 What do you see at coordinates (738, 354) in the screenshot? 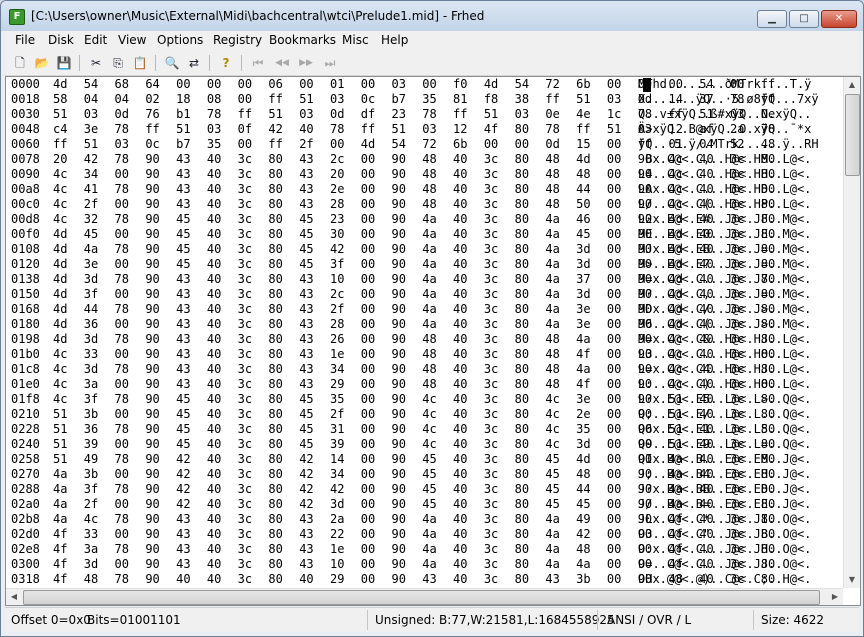
I see `ascii-text: L3..C@<.C...H@<.HO..L@<.` at bounding box center [738, 354].